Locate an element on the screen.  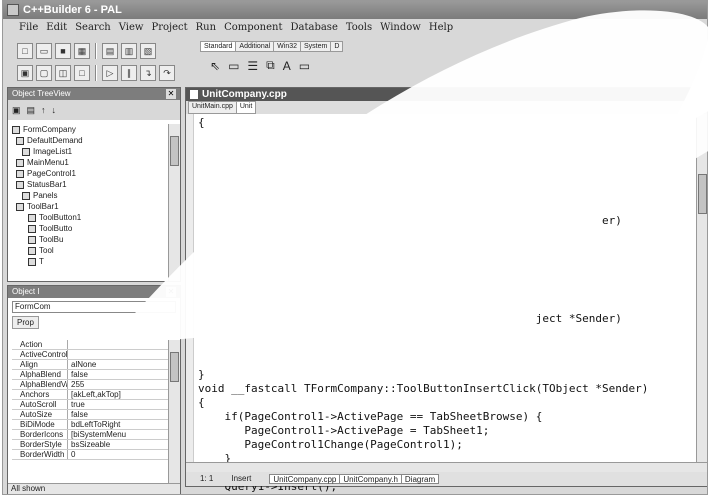
property-row: BiDiMode bdLeftToRight is located at coordinates (90, 425).